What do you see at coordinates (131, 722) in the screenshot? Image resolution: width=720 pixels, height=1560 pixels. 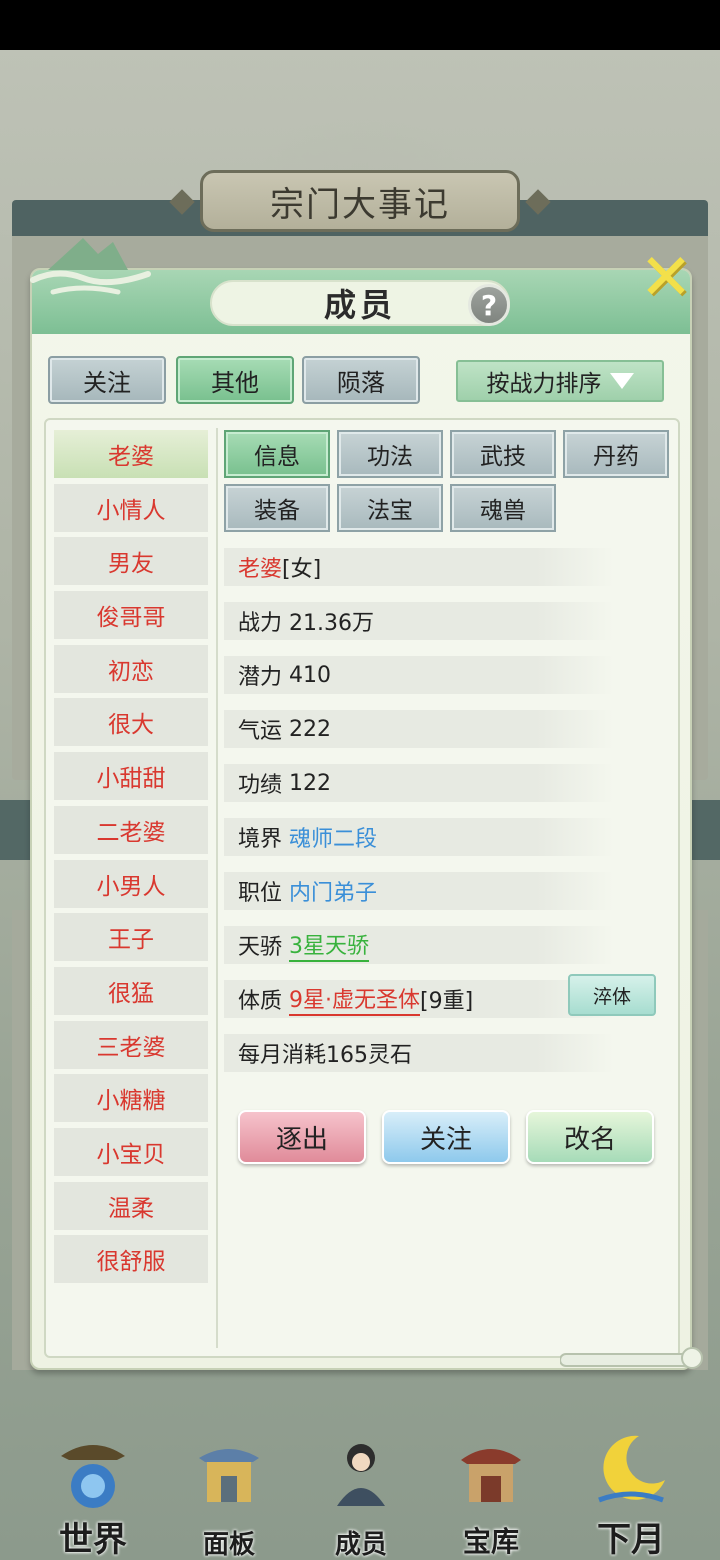 I see `list-item: 很大` at bounding box center [131, 722].